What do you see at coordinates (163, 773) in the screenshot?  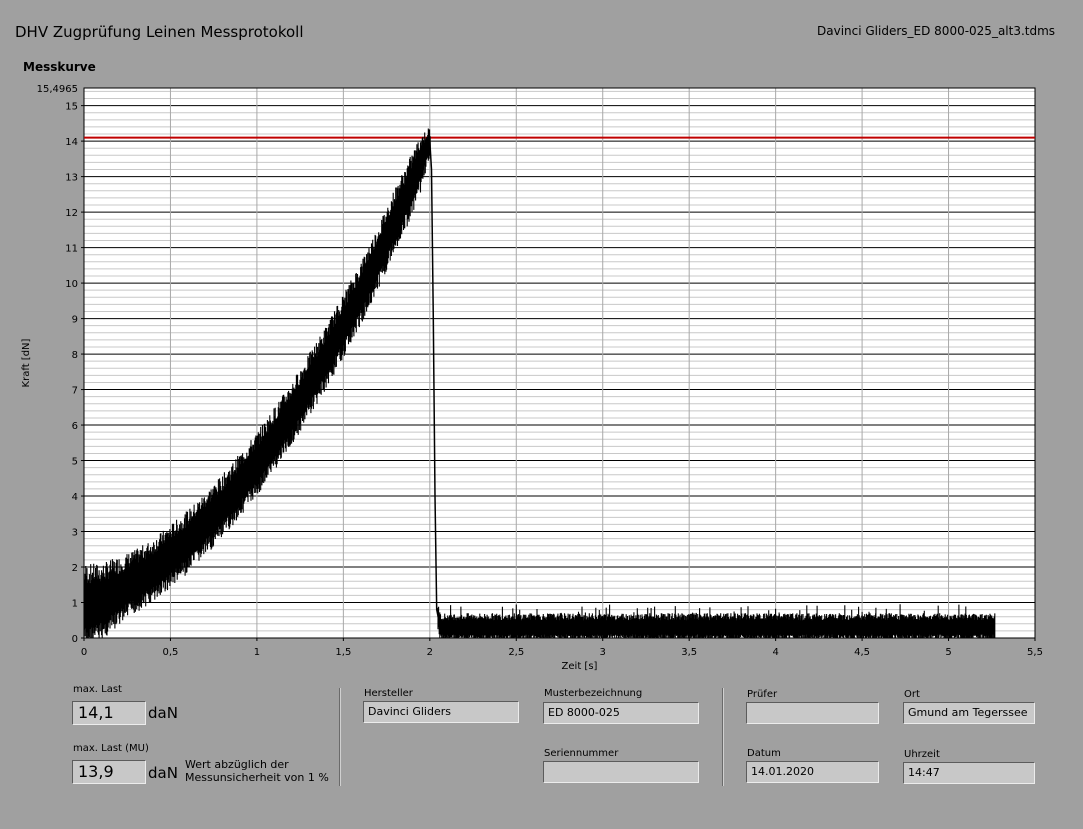 I see `max-load-mu-unit: daN` at bounding box center [163, 773].